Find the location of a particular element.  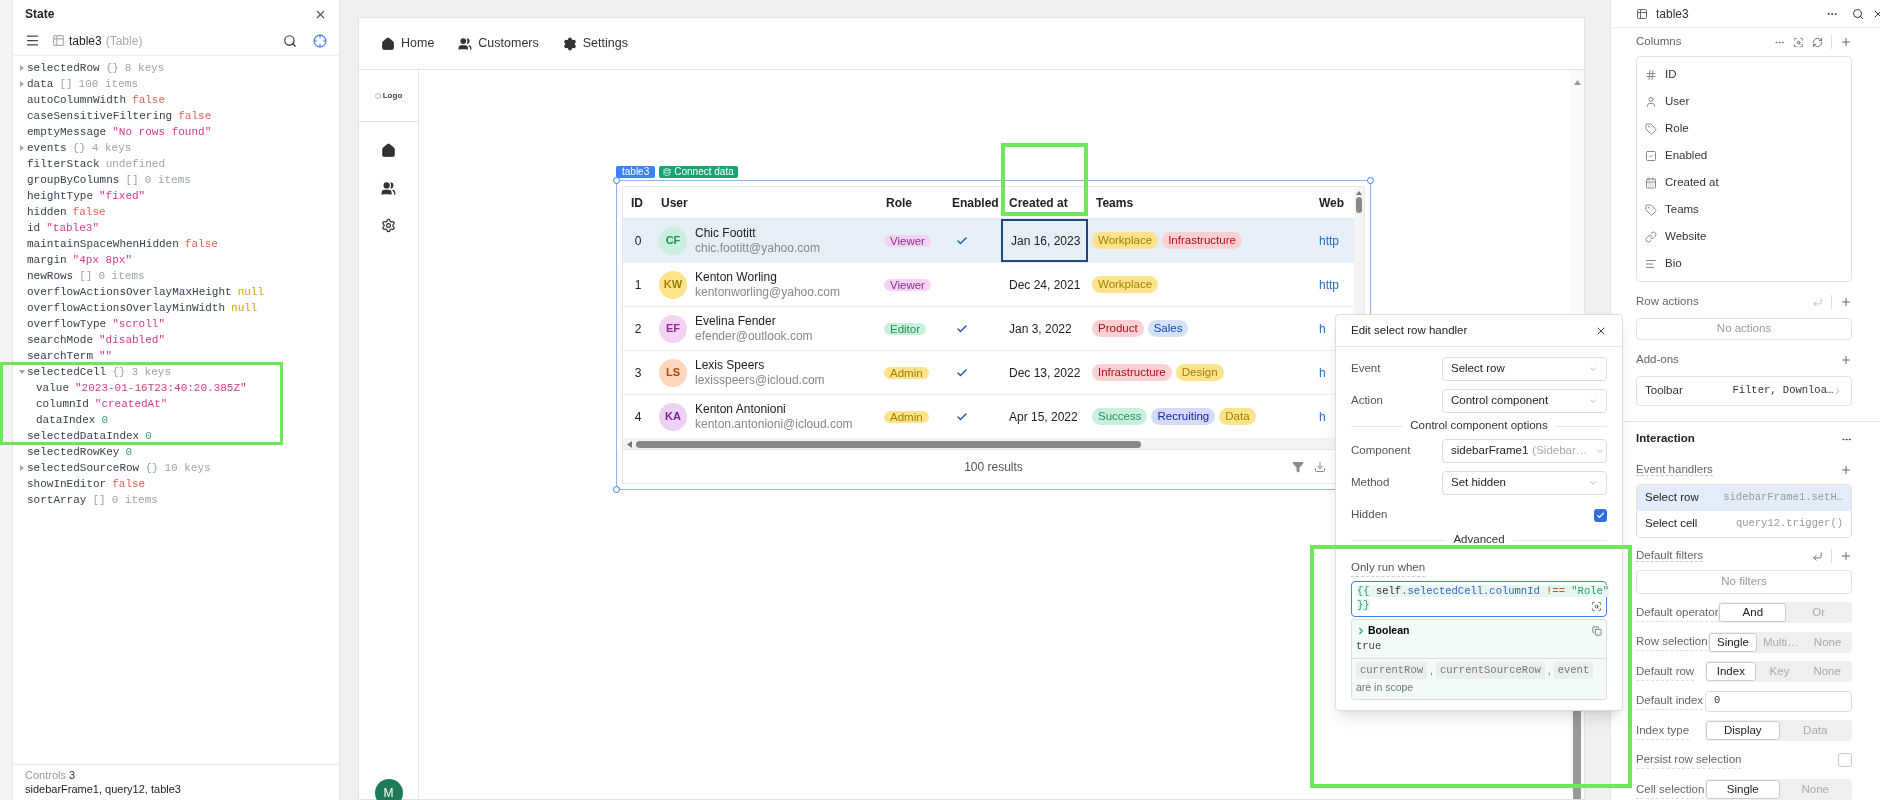

user-email: lexisspeers@icloud.com is located at coordinates (760, 380).